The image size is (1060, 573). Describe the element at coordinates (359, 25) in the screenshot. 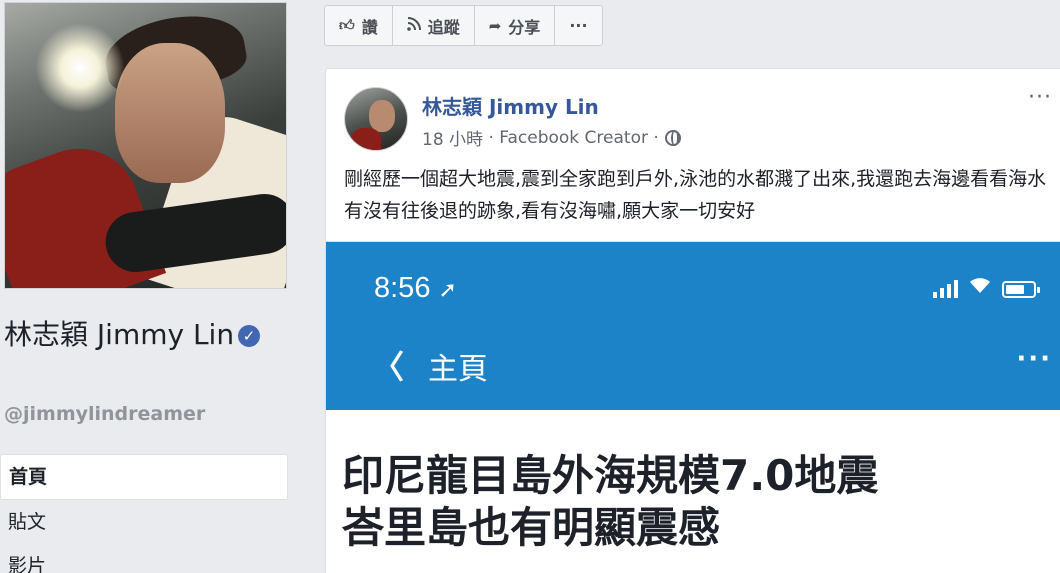

I see `like-button: 👍︎ 讚` at that location.